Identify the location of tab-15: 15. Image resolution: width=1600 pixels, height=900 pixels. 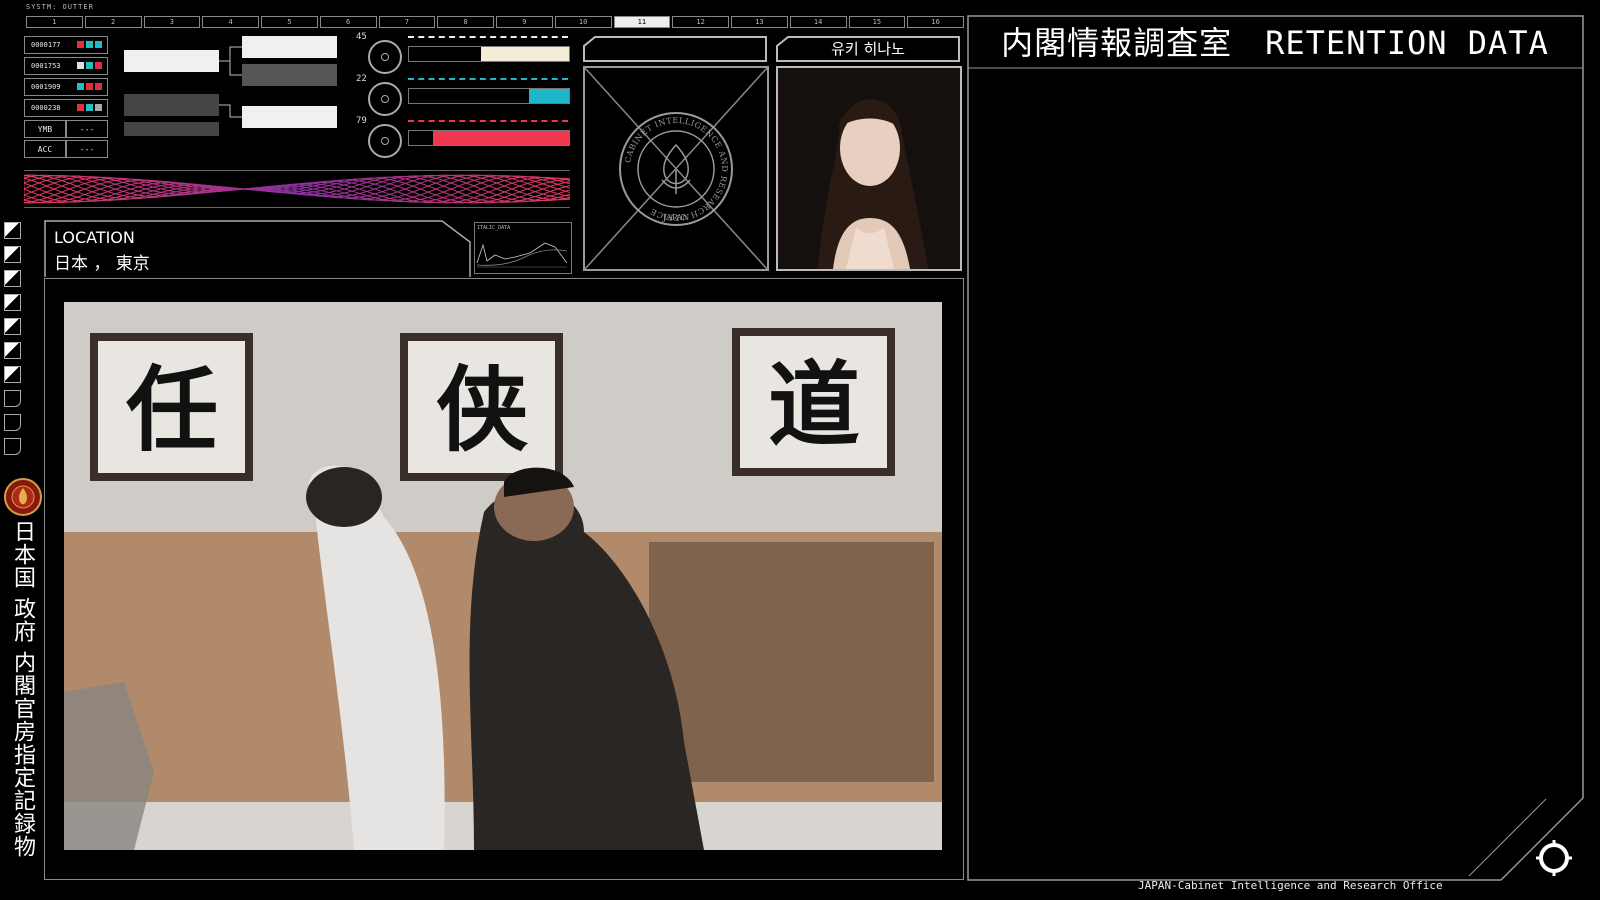
(877, 22).